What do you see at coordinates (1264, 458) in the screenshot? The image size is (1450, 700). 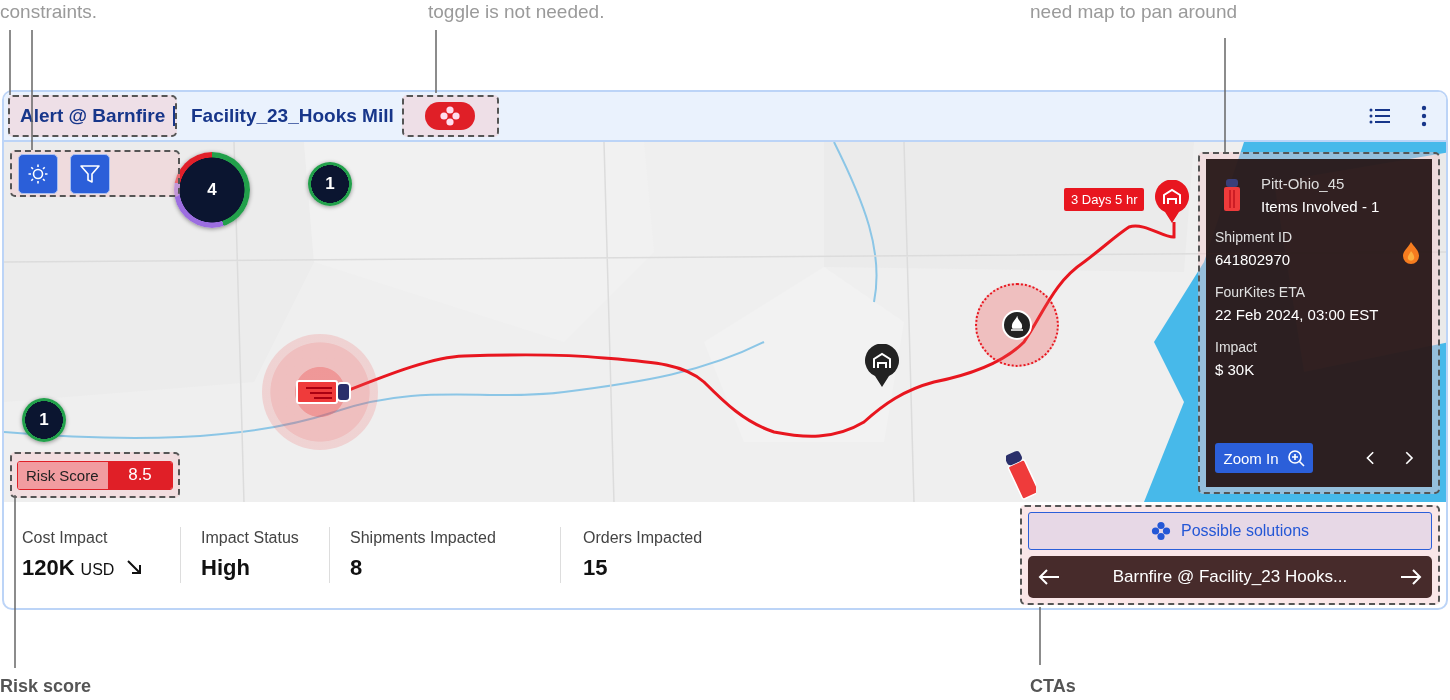 I see `zoom-in-button: Zoom In` at bounding box center [1264, 458].